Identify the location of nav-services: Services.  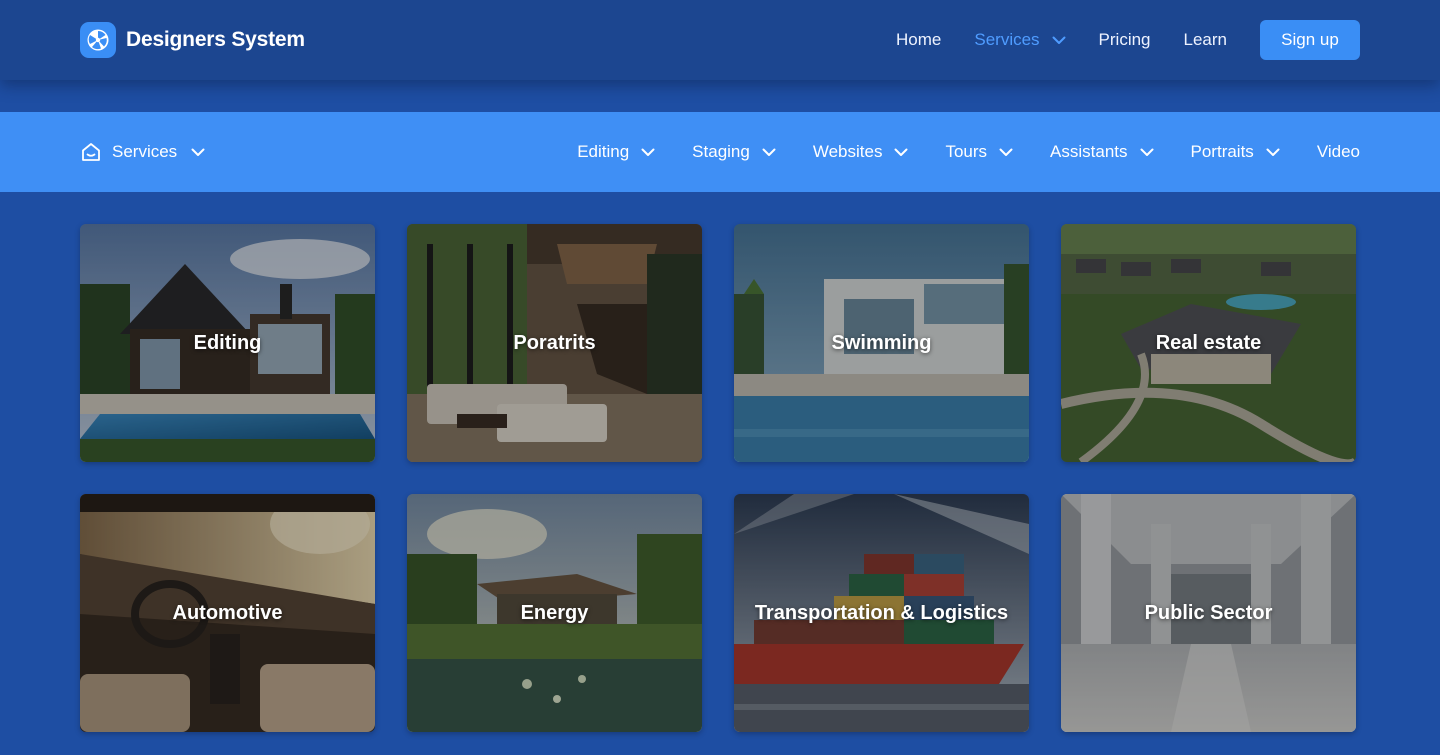
(1020, 40).